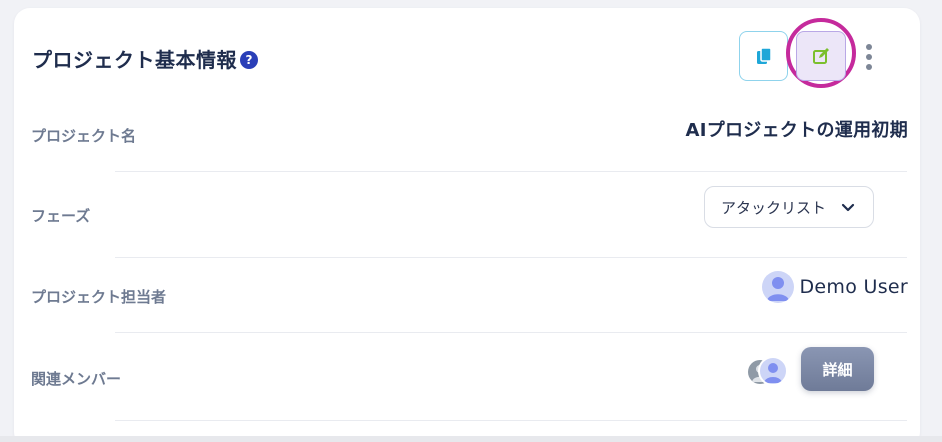  I want to click on owner-name: Demo User, so click(853, 287).